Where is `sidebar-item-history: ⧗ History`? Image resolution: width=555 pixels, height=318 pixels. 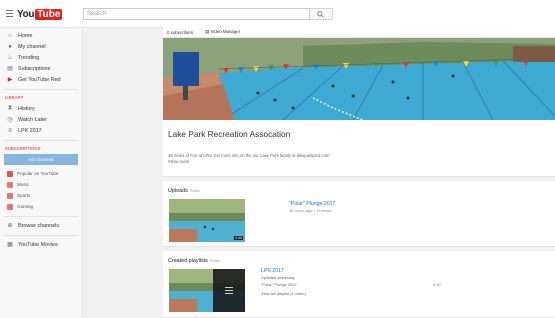 sidebar-item-history: ⧗ History is located at coordinates (41, 108).